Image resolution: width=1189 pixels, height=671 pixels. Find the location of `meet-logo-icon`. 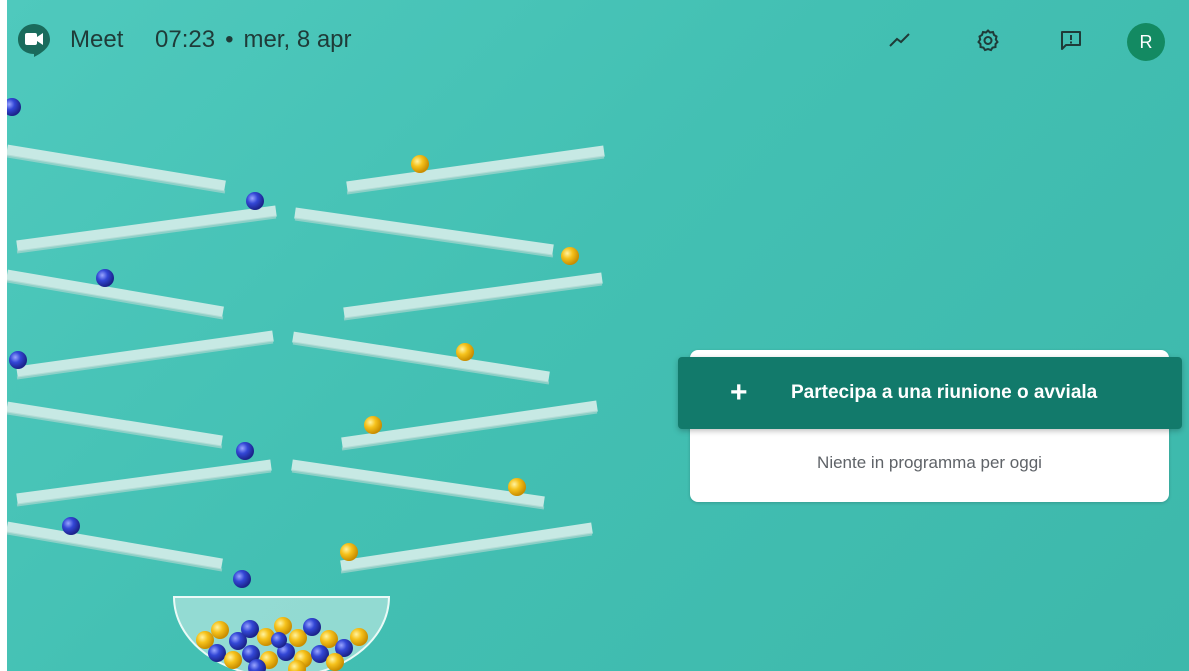

meet-logo-icon is located at coordinates (34, 40).